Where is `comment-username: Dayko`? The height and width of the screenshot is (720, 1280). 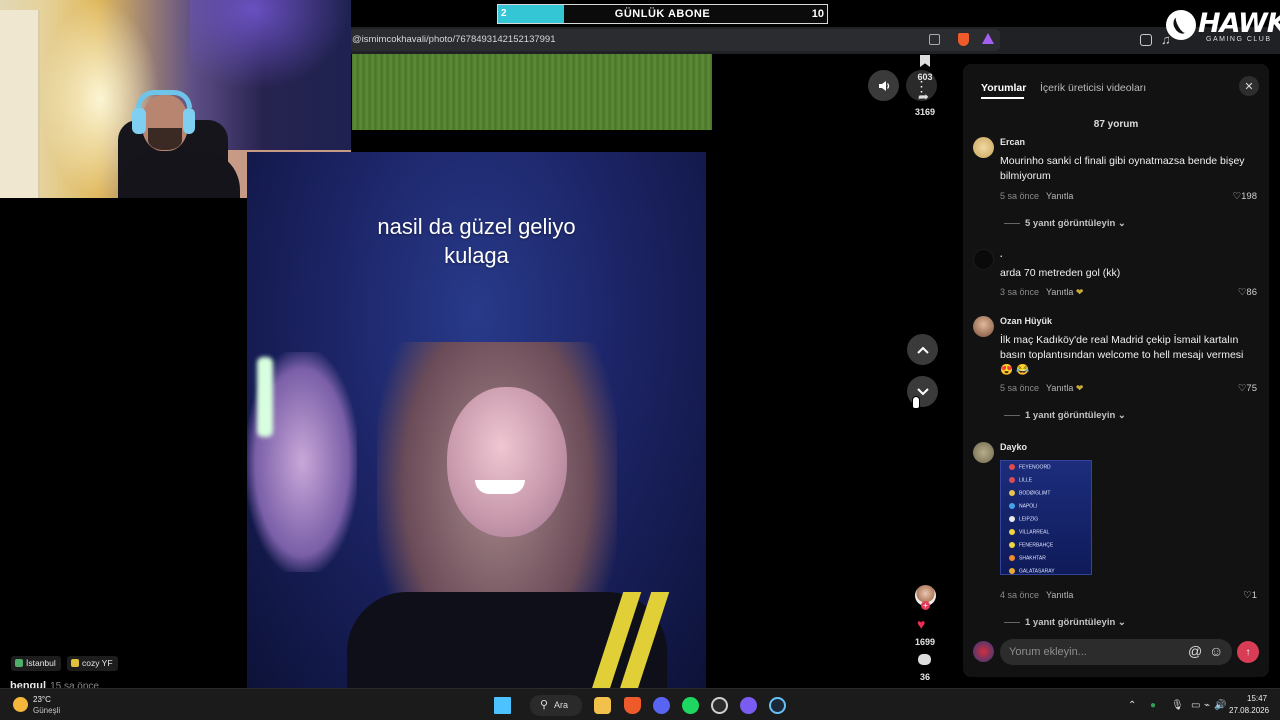 comment-username: Dayko is located at coordinates (1013, 447).